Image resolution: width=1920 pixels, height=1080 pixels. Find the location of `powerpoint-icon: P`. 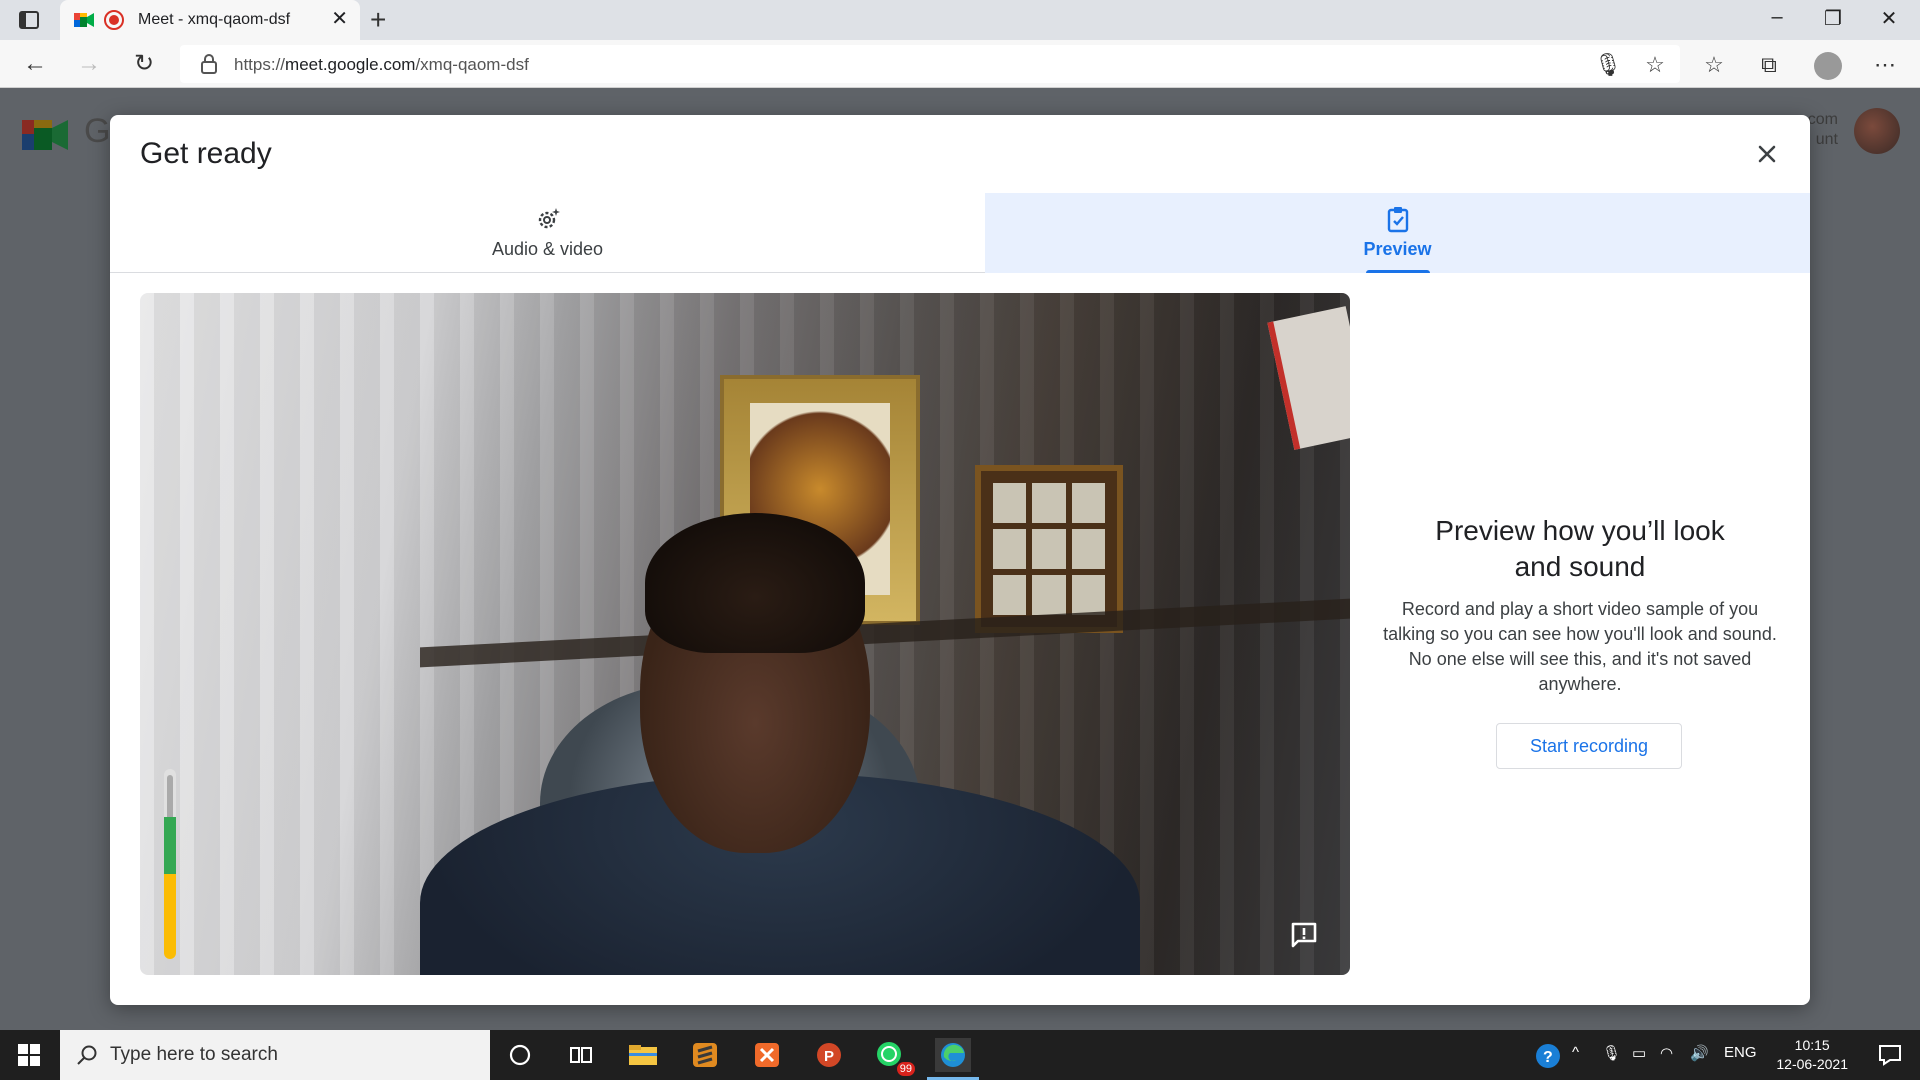

powerpoint-icon: P is located at coordinates (829, 1055).